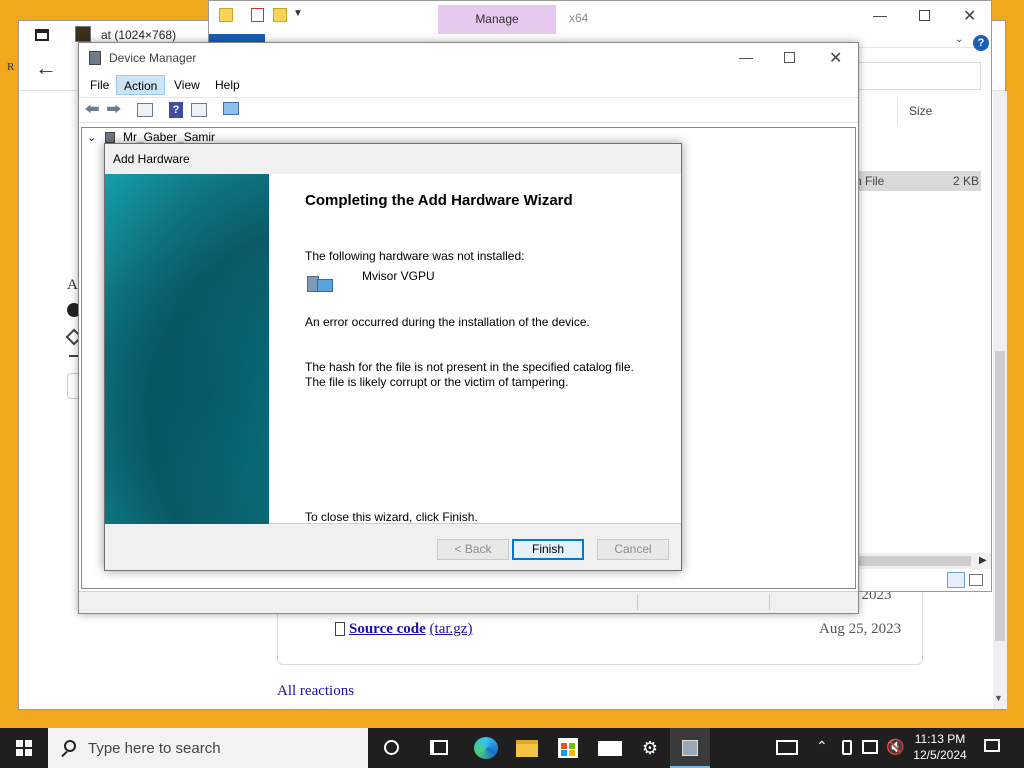 Image resolution: width=1024 pixels, height=768 pixels. Describe the element at coordinates (940, 755) in the screenshot. I see `clock-date: 12/5/2024` at that location.